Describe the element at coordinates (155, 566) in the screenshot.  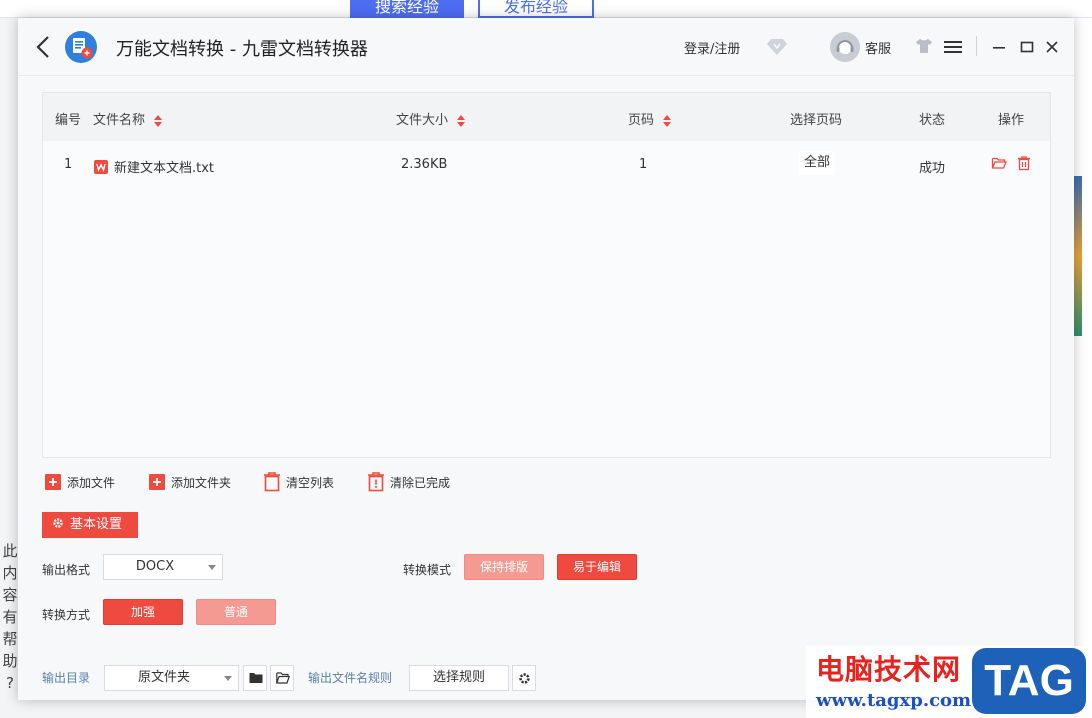
I see `output-format-value: DOCX` at that location.